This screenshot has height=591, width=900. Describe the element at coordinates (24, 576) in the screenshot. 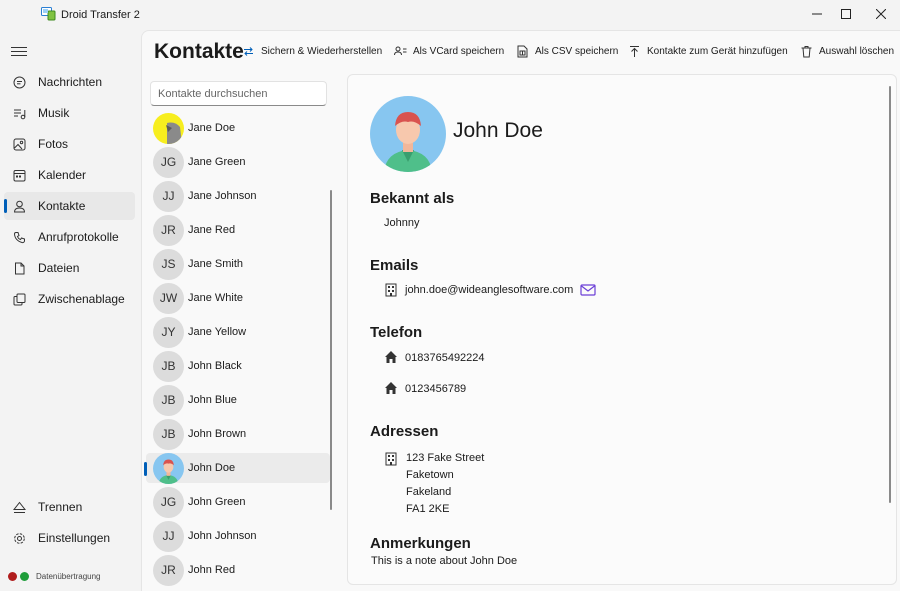

I see `status-dot-green` at that location.